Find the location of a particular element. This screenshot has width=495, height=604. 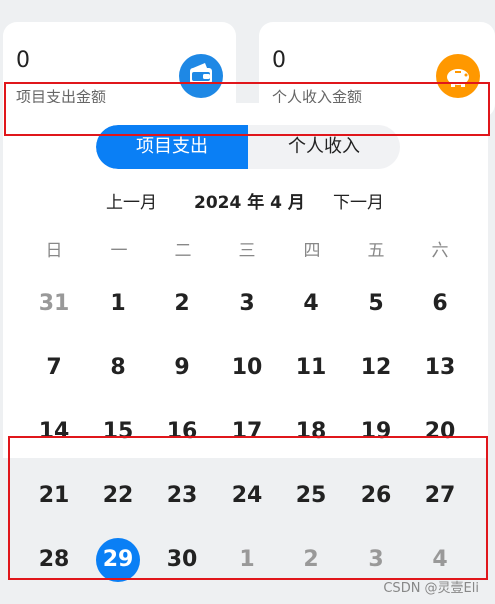

income-amount: 0 is located at coordinates (279, 60).